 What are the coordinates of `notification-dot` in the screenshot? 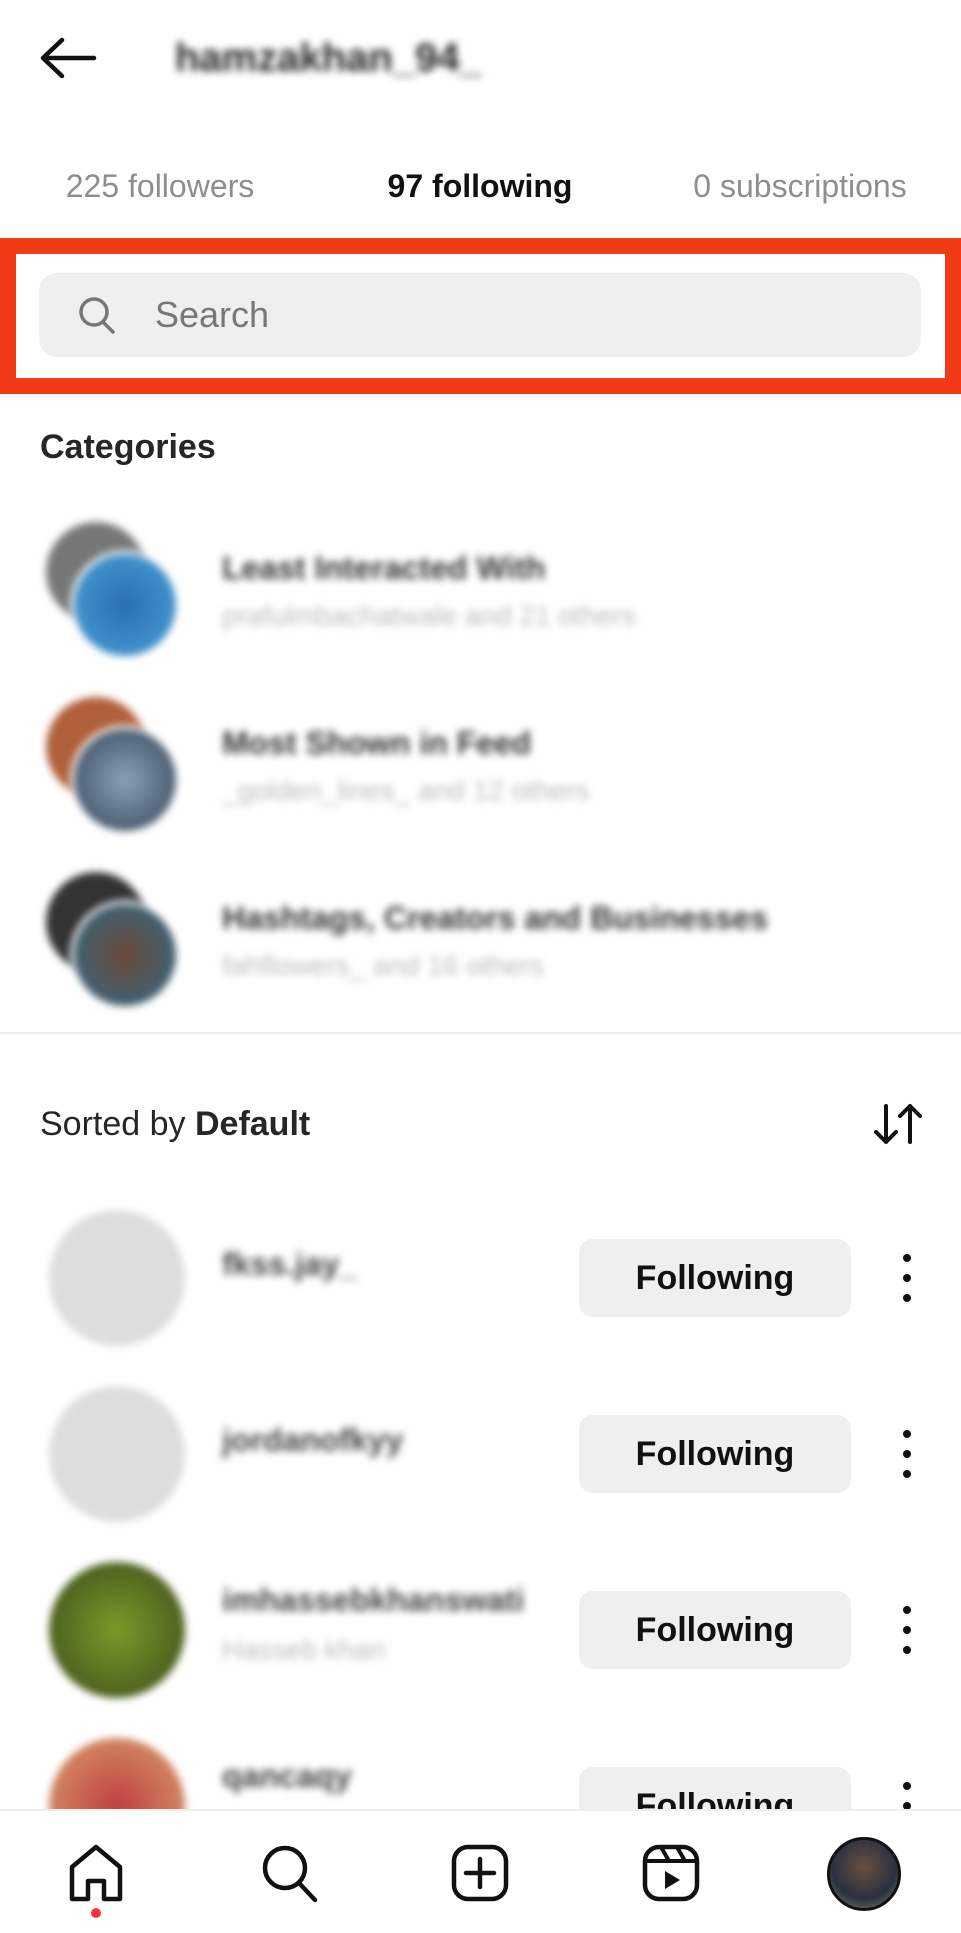 It's located at (96, 1913).